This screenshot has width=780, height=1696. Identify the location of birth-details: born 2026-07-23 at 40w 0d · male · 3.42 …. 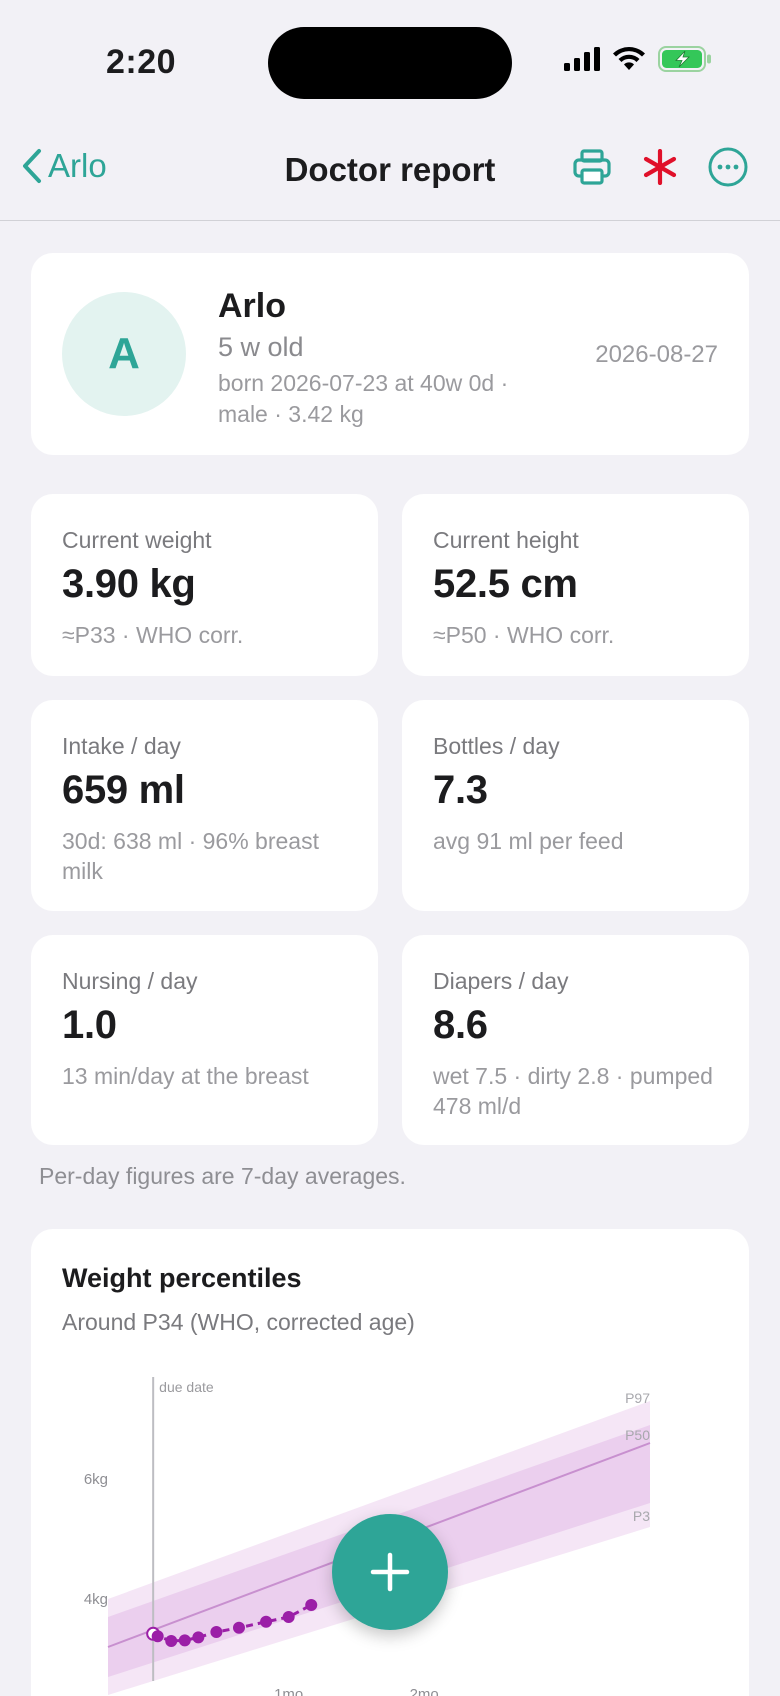
(363, 398).